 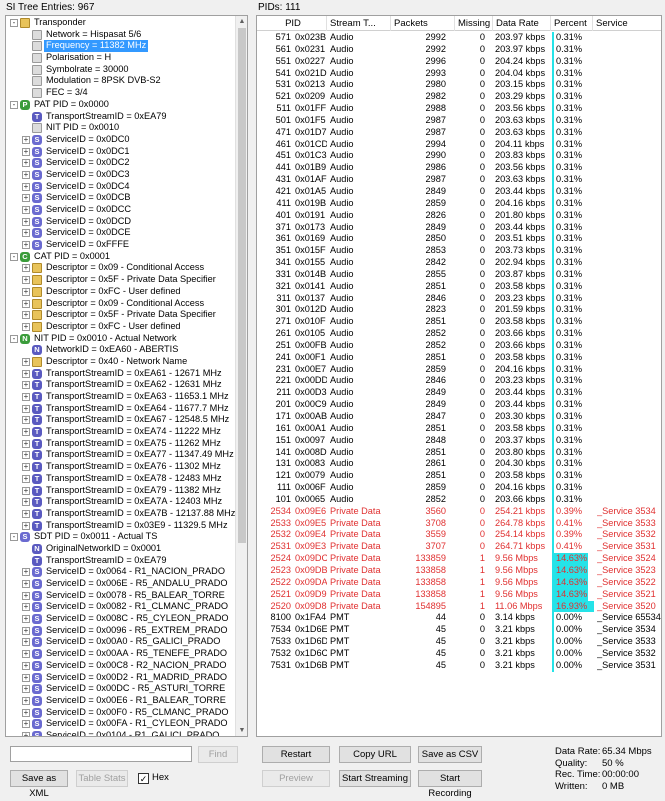 What do you see at coordinates (459, 310) in the screenshot?
I see `table-row: 301 0x012D Audio 2823 0 201.59 kbps 0.31%` at bounding box center [459, 310].